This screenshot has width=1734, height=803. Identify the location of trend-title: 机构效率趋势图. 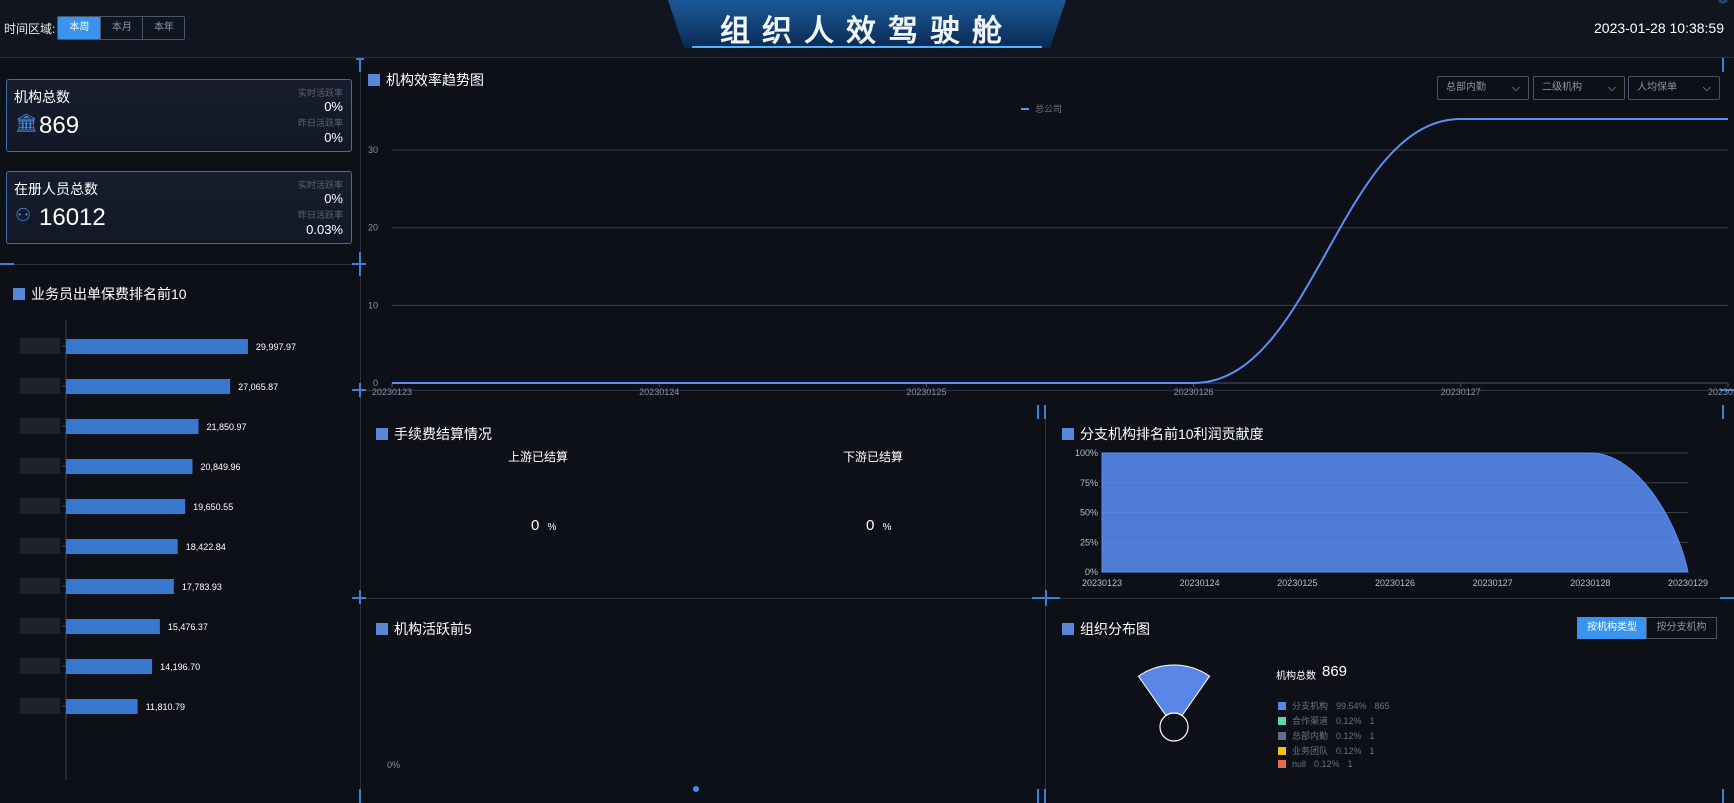
(426, 80).